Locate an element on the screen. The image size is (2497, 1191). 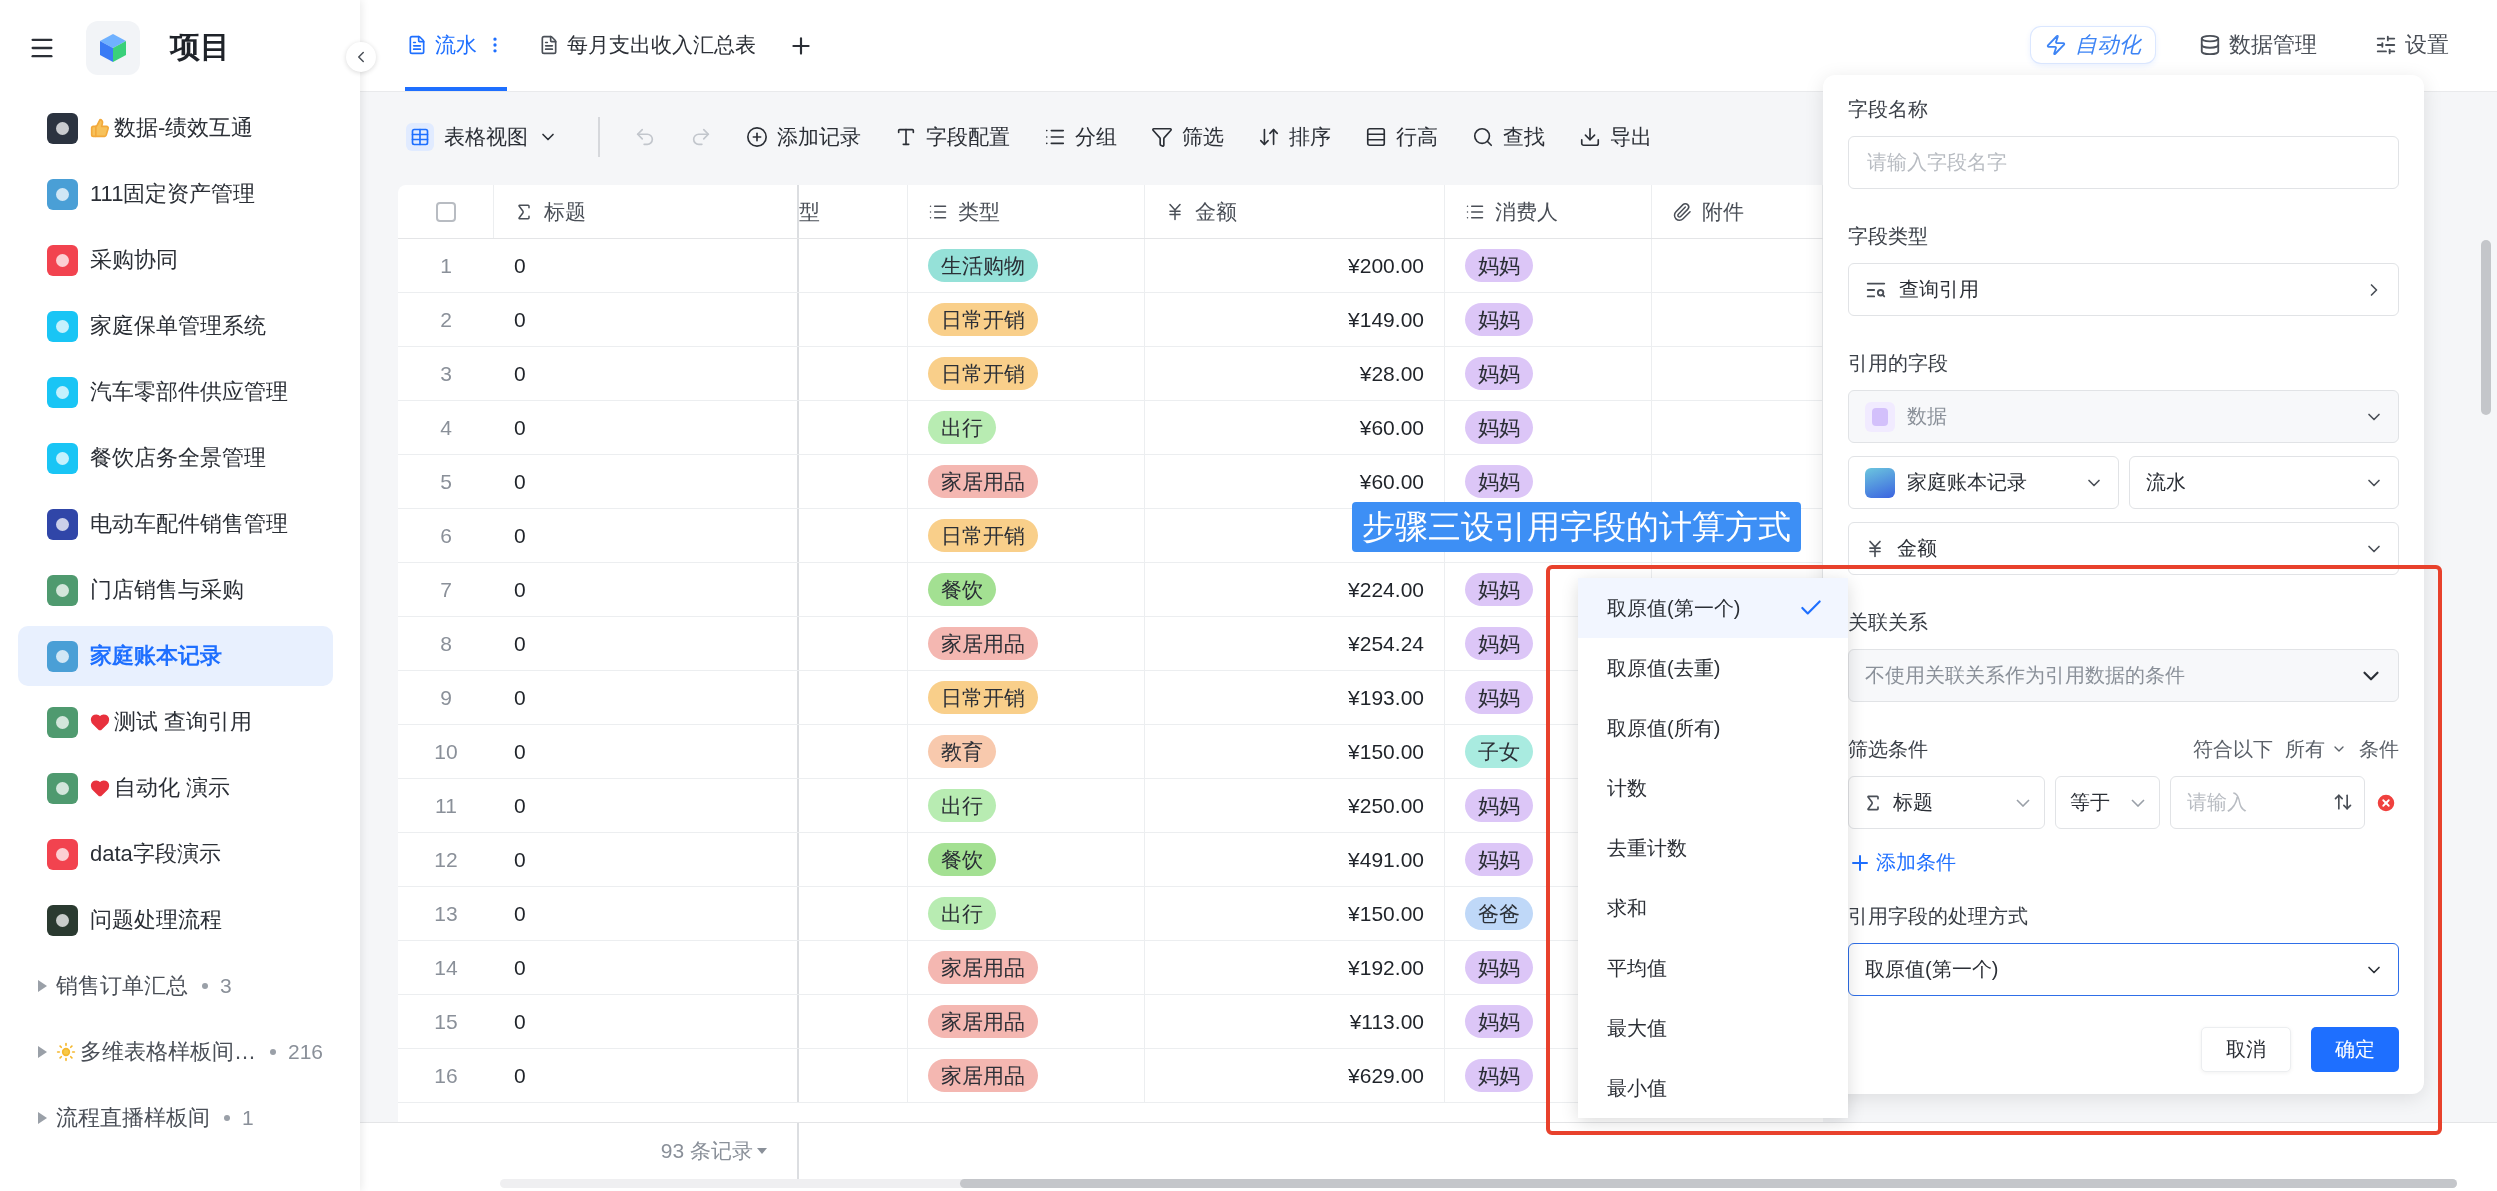
amount-cell: ¥149.00 is located at coordinates (1386, 319).